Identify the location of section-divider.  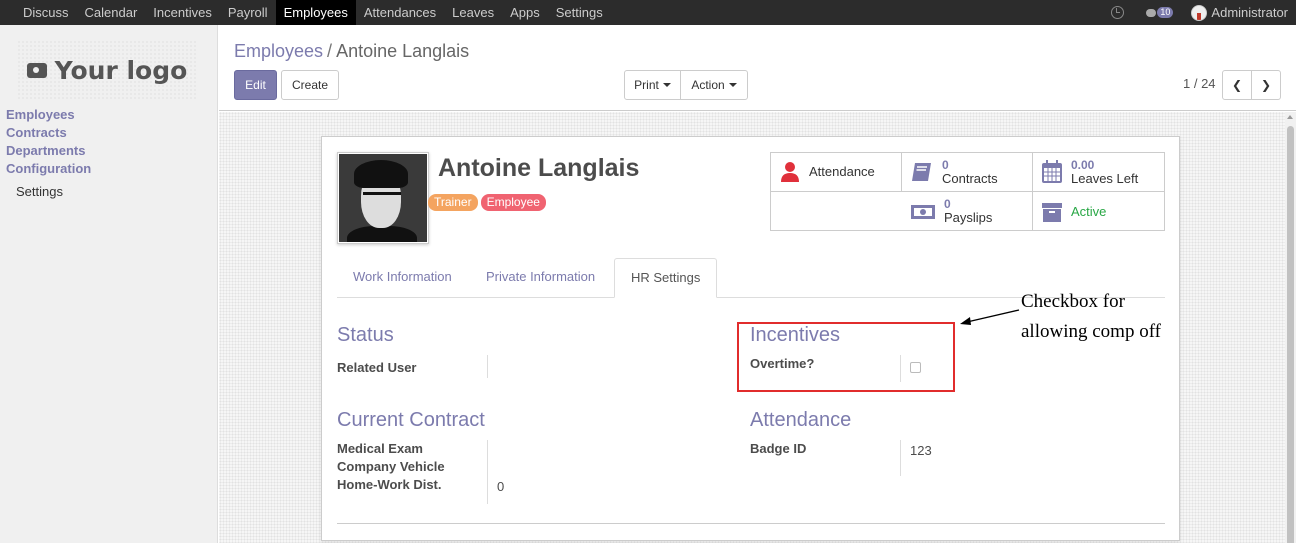
(751, 523).